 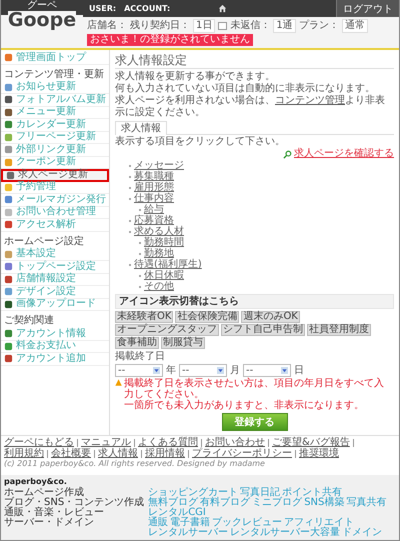 What do you see at coordinates (55, 304) in the screenshot?
I see `sidebar-item: 画像アップロード` at bounding box center [55, 304].